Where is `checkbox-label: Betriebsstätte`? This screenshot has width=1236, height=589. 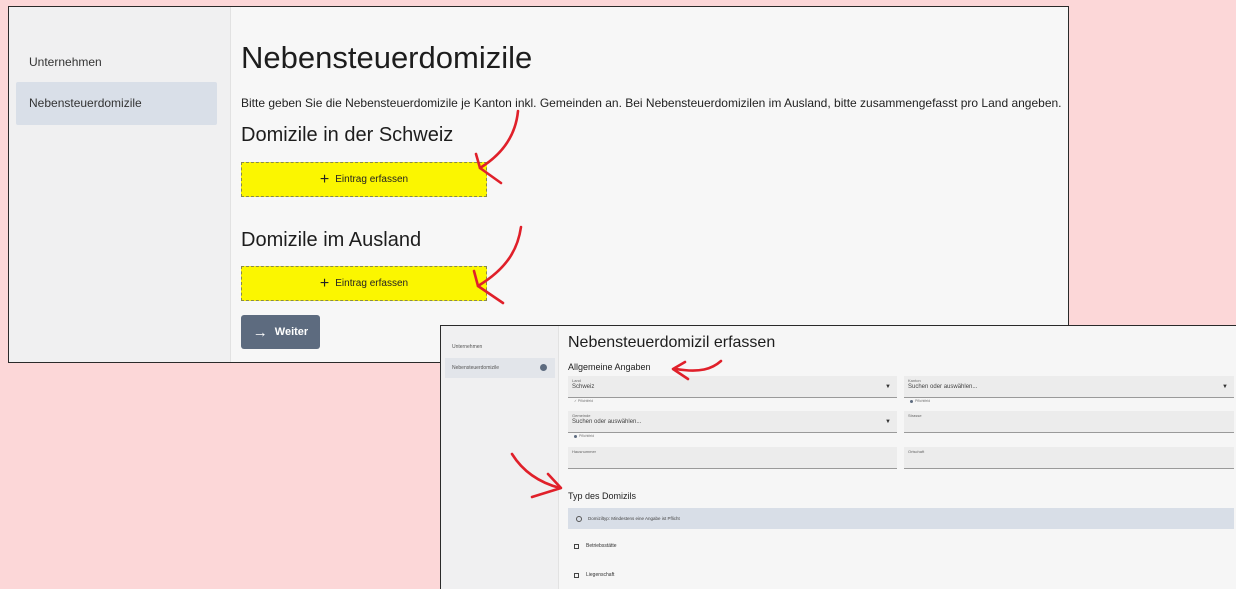 checkbox-label: Betriebsstätte is located at coordinates (601, 546).